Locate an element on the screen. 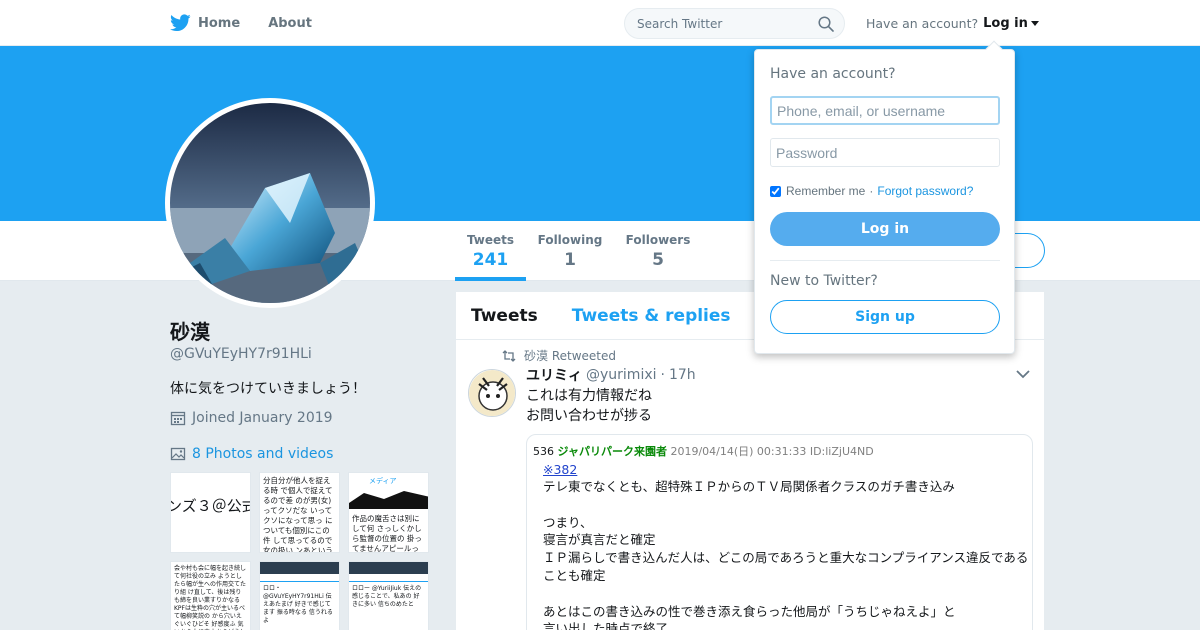 This screenshot has height=630, width=1200. nav-about: About is located at coordinates (290, 23).